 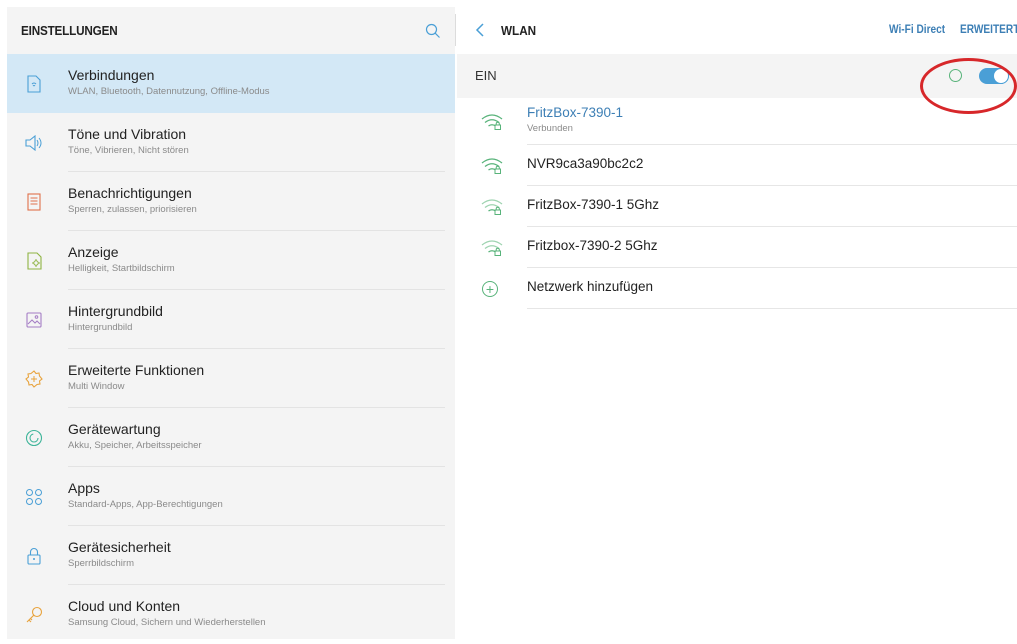 What do you see at coordinates (119, 547) in the screenshot?
I see `sidebar-item-label: Gerätesicherheit` at bounding box center [119, 547].